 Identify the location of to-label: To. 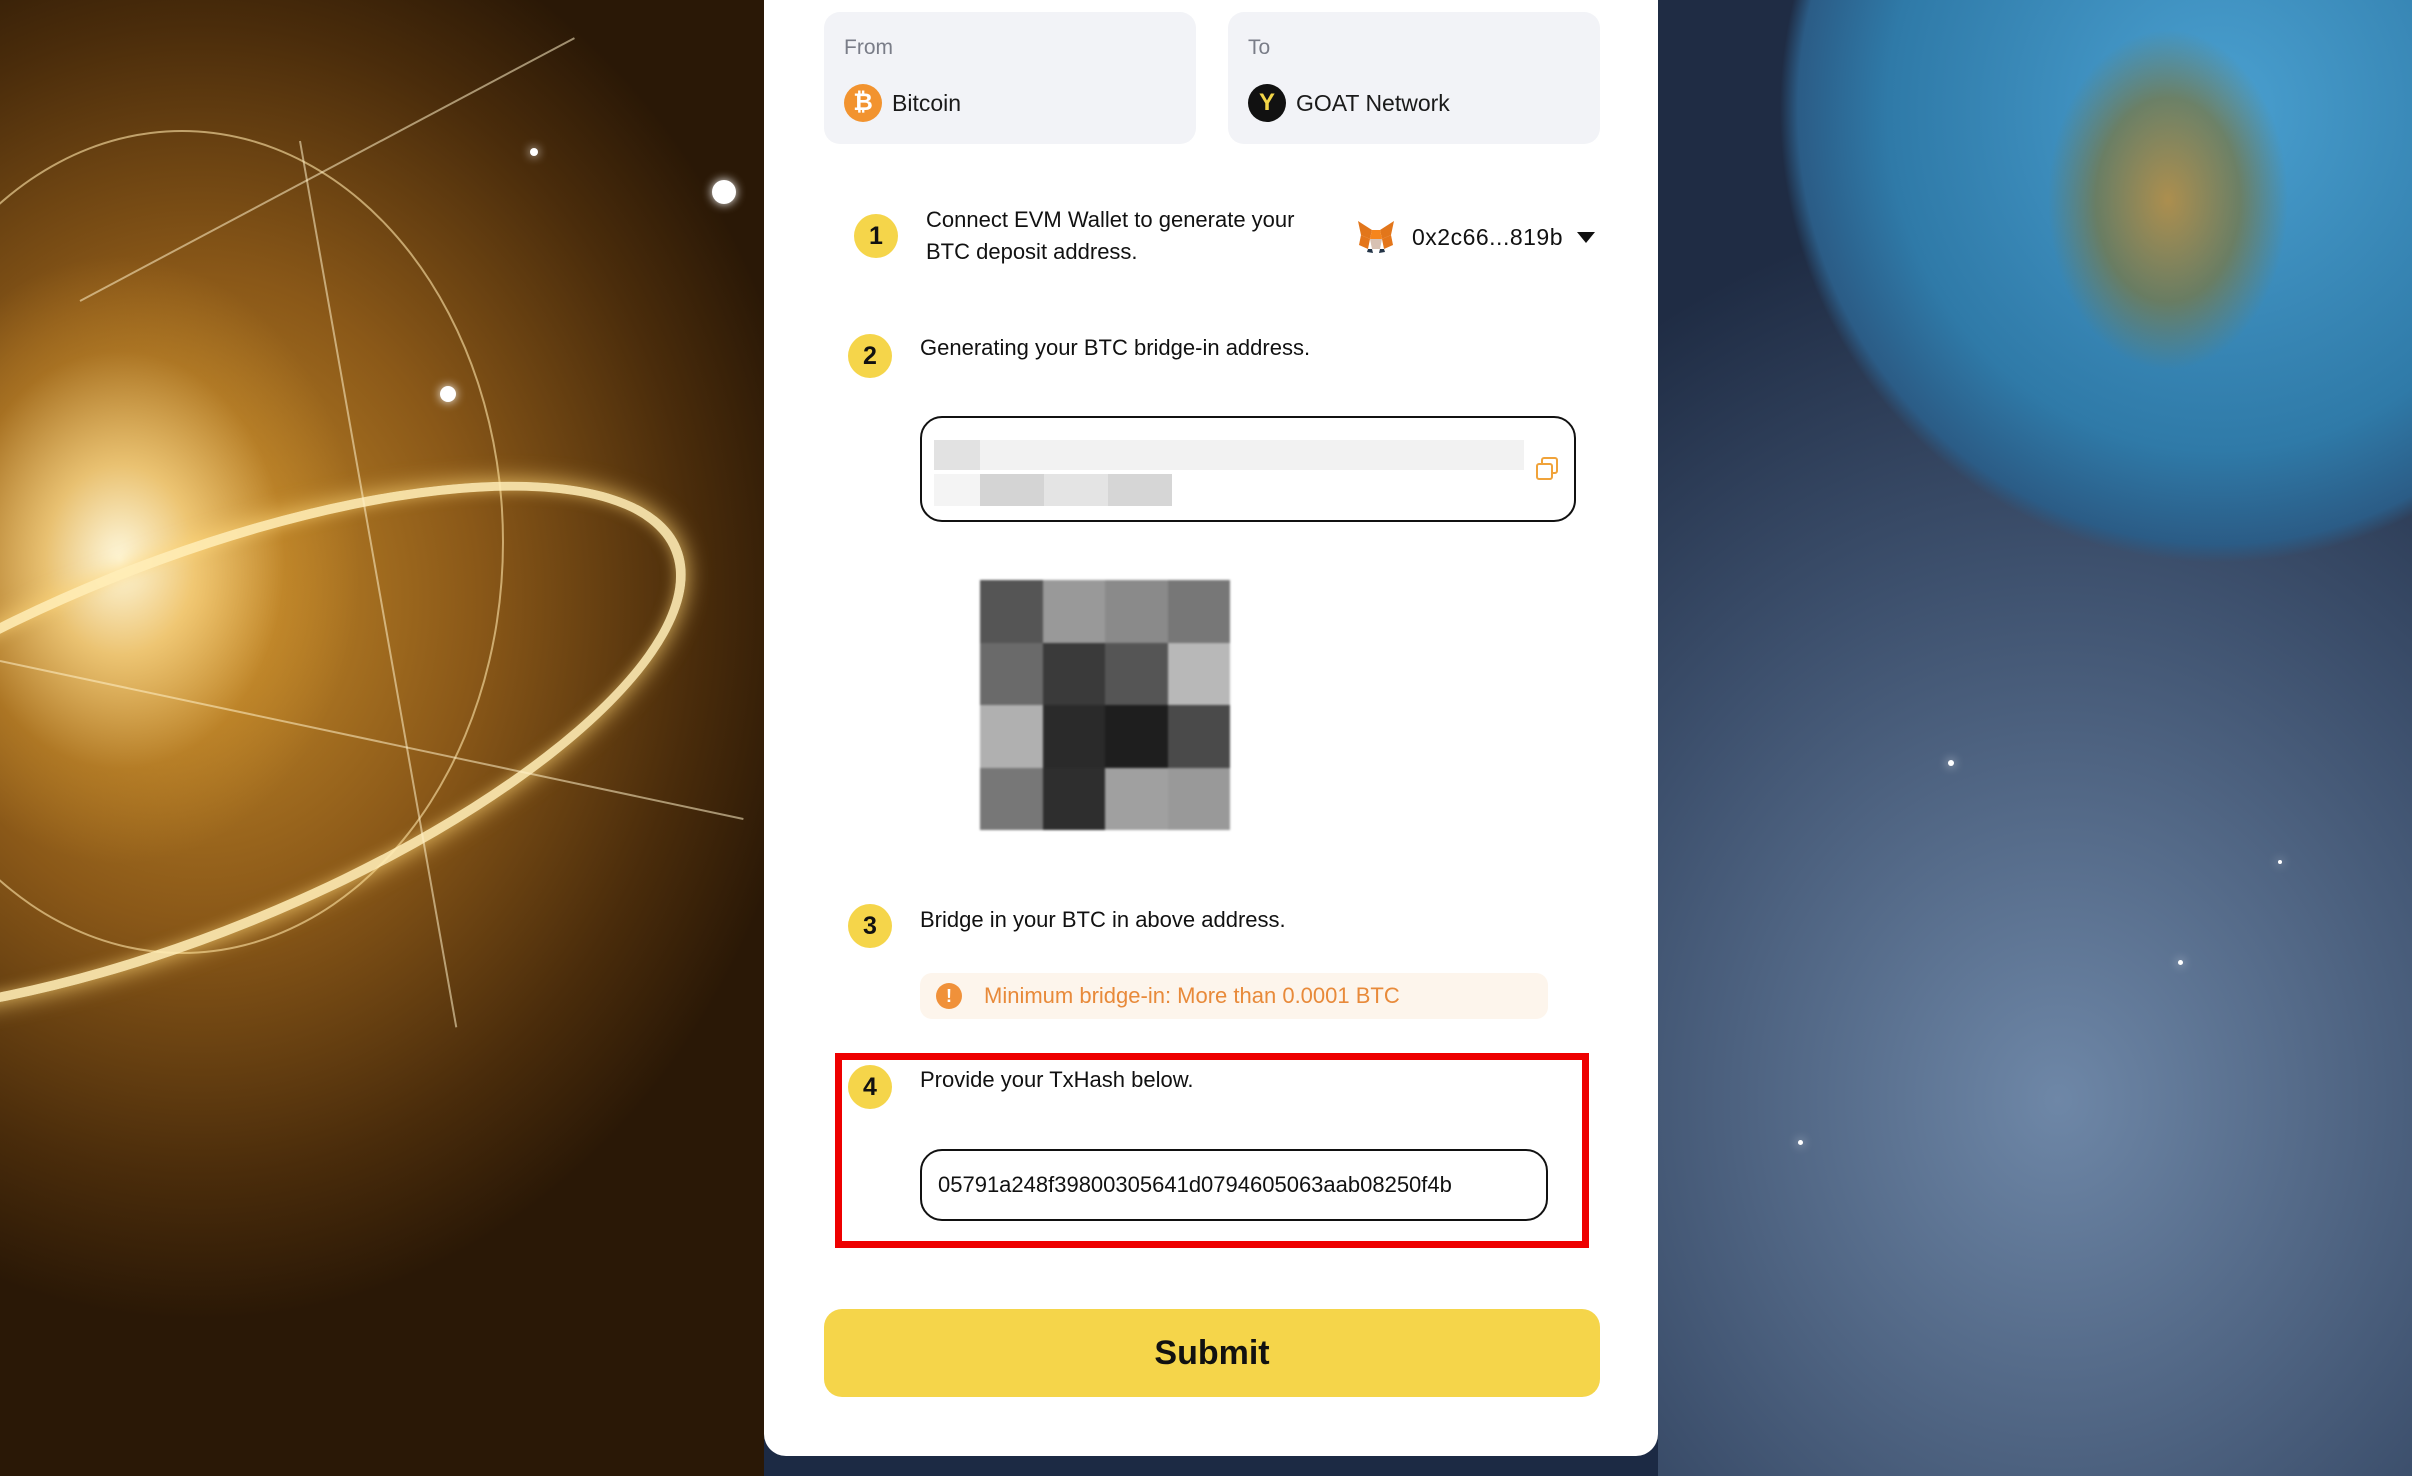
(1259, 47).